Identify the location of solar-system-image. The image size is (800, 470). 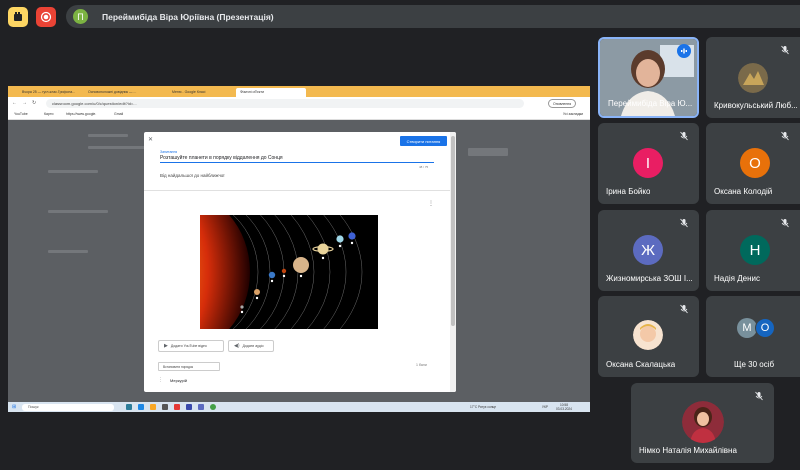
(289, 272).